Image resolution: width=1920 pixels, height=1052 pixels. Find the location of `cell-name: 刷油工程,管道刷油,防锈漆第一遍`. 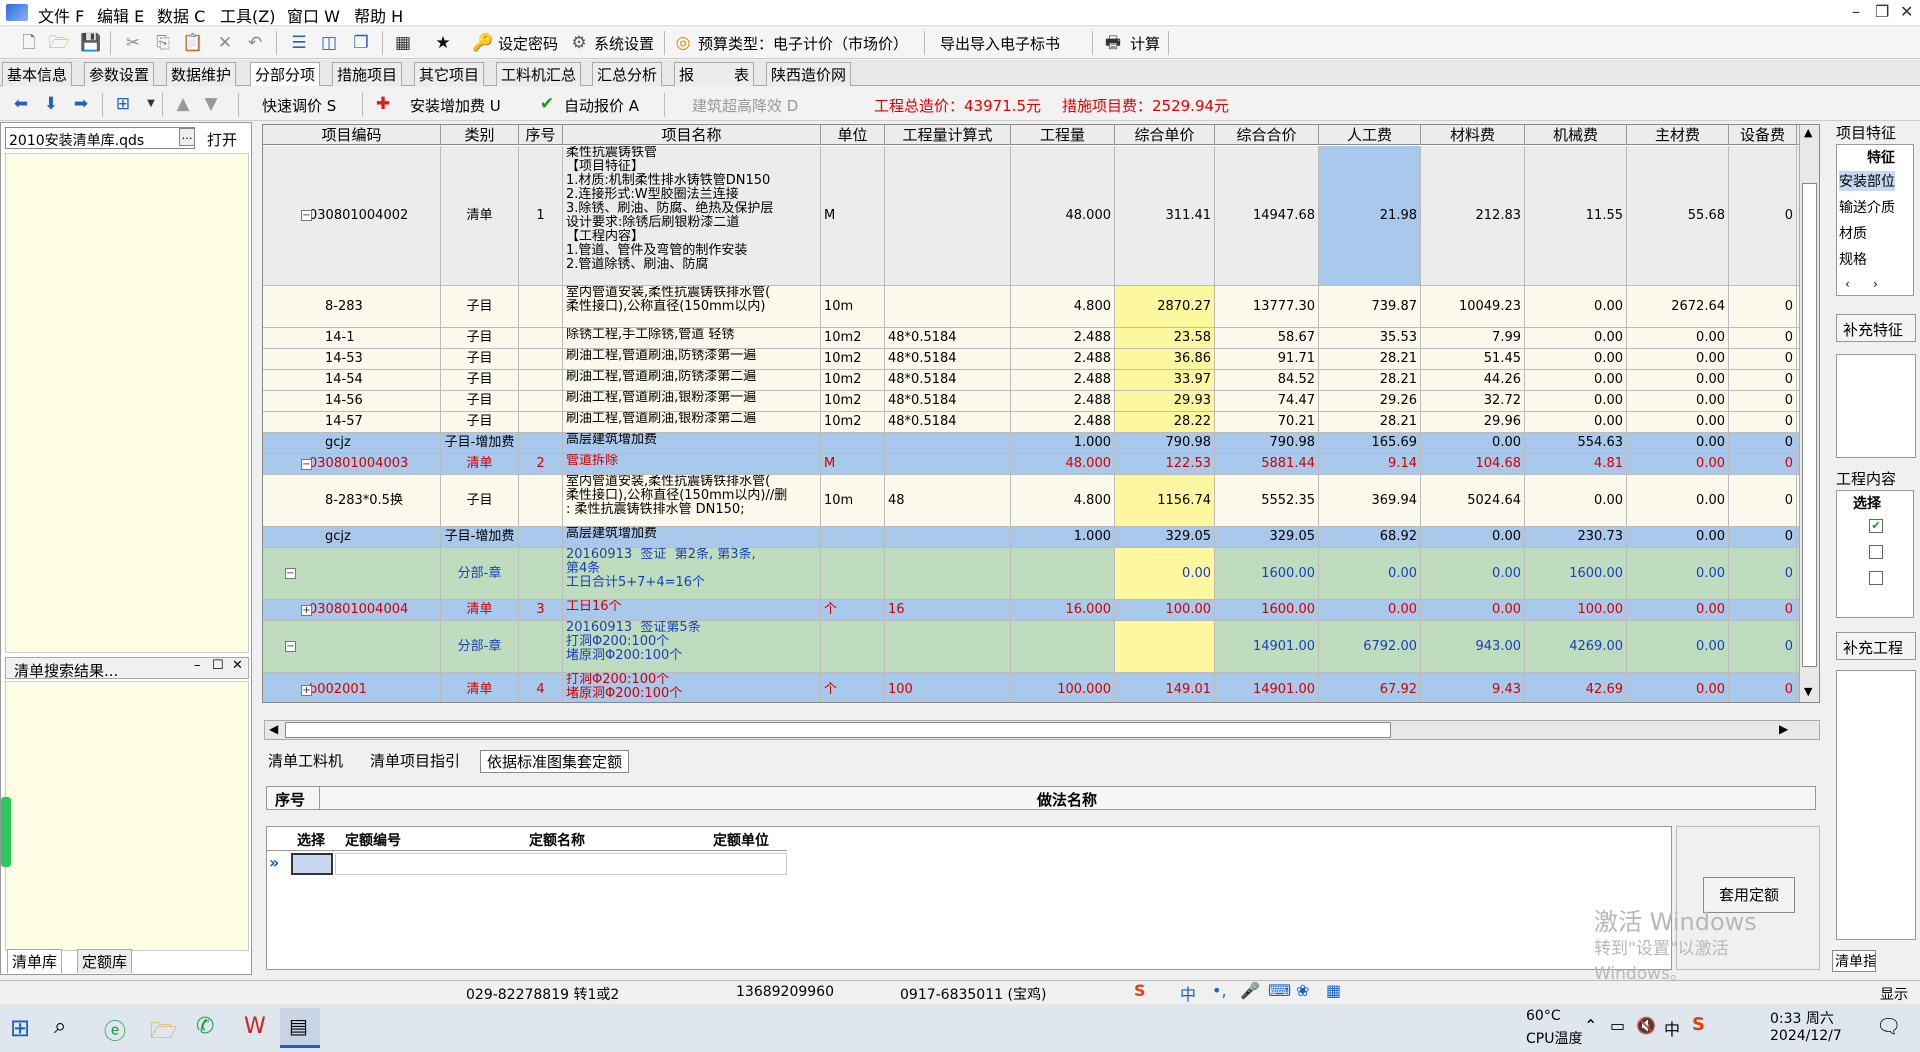

cell-name: 刷油工程,管道刷油,防锈漆第一遍 is located at coordinates (692, 359).